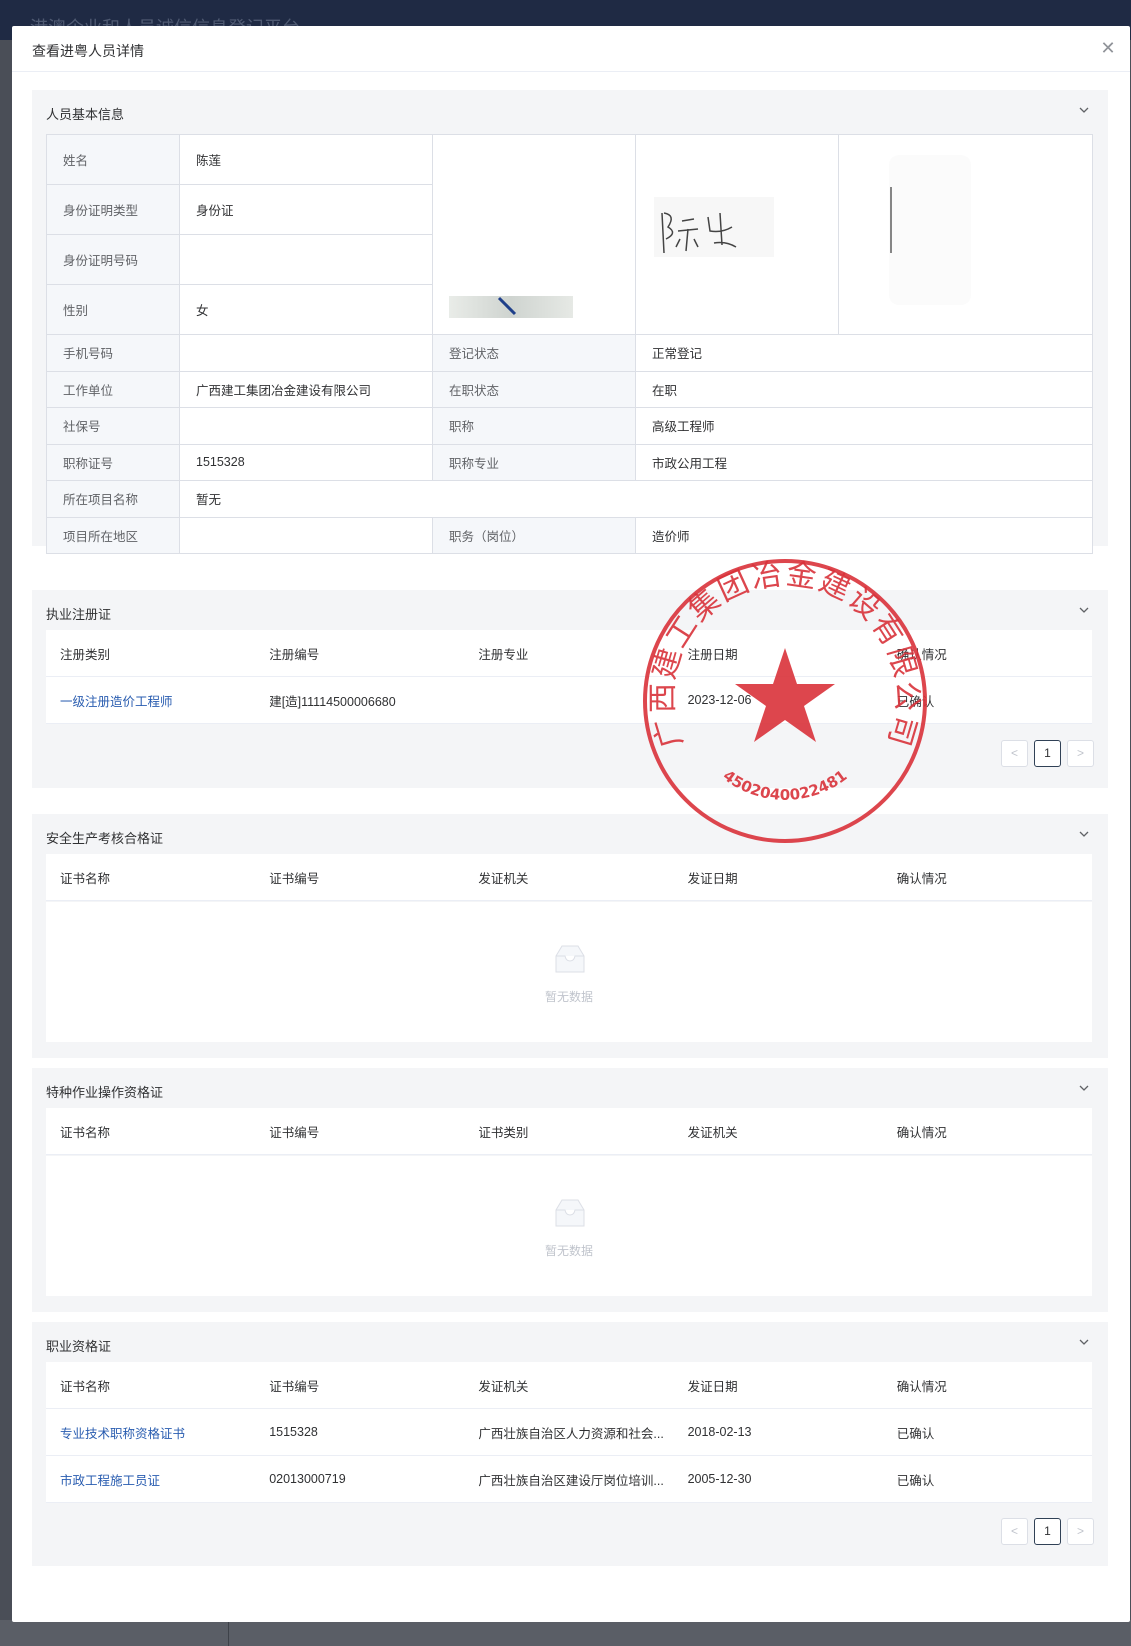 This screenshot has height=1646, width=1131. I want to click on table-header-row: 证书名称 证书编号 证书类别 发证机关 确认情况, so click(569, 1131).